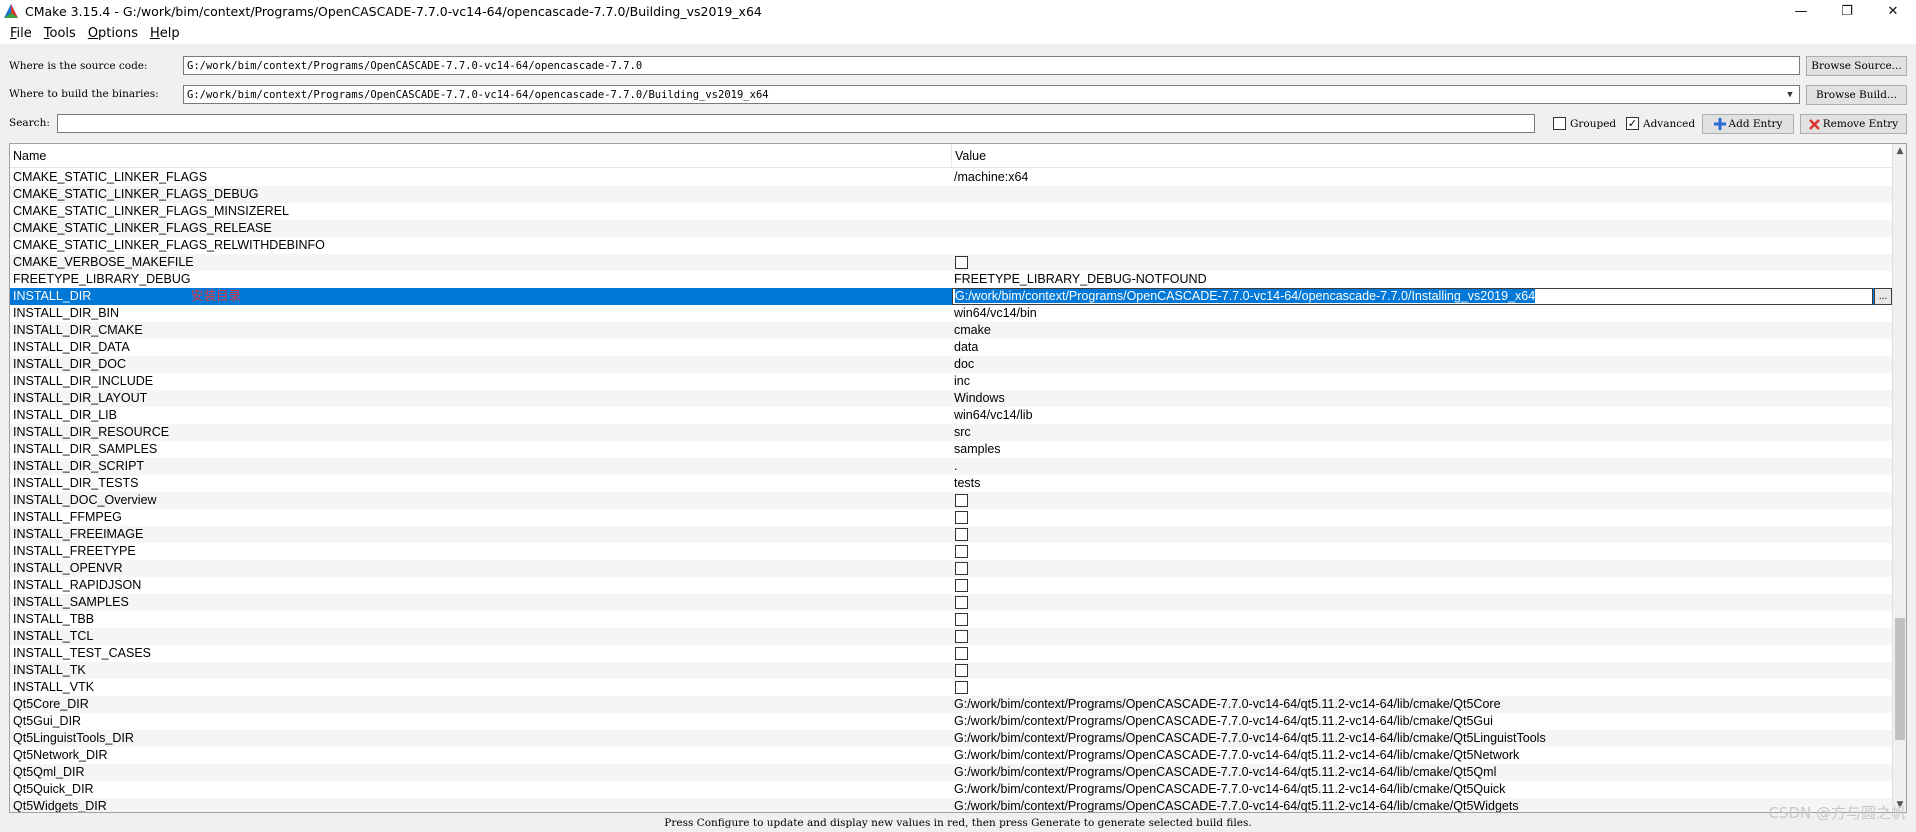  I want to click on source-label: Where is the source code:, so click(78, 66).